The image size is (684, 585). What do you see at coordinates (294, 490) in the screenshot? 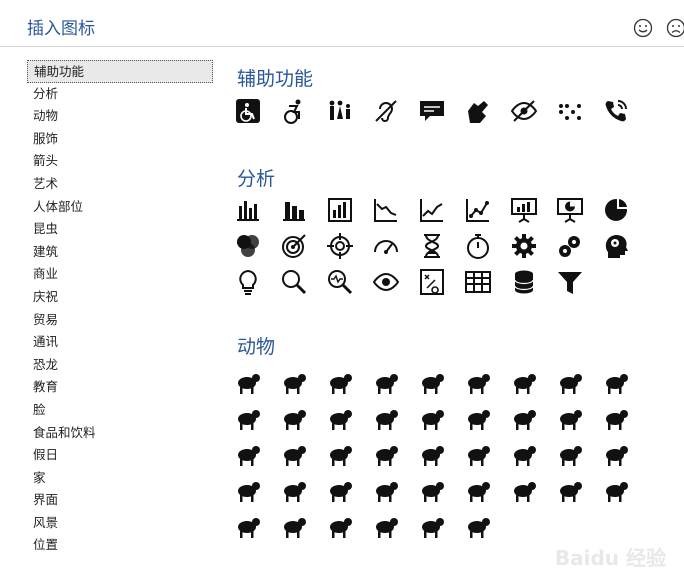
I see `hippo-icon` at bounding box center [294, 490].